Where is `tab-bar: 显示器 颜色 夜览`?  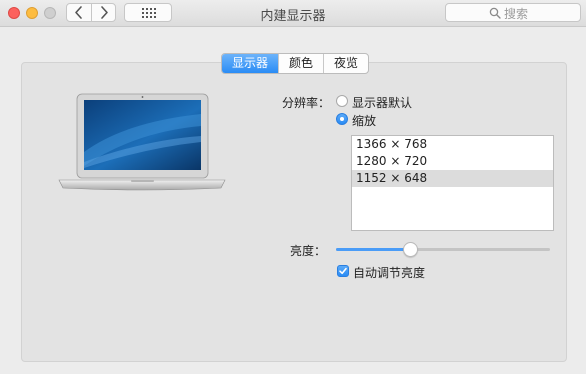 tab-bar: 显示器 颜色 夜览 is located at coordinates (295, 63).